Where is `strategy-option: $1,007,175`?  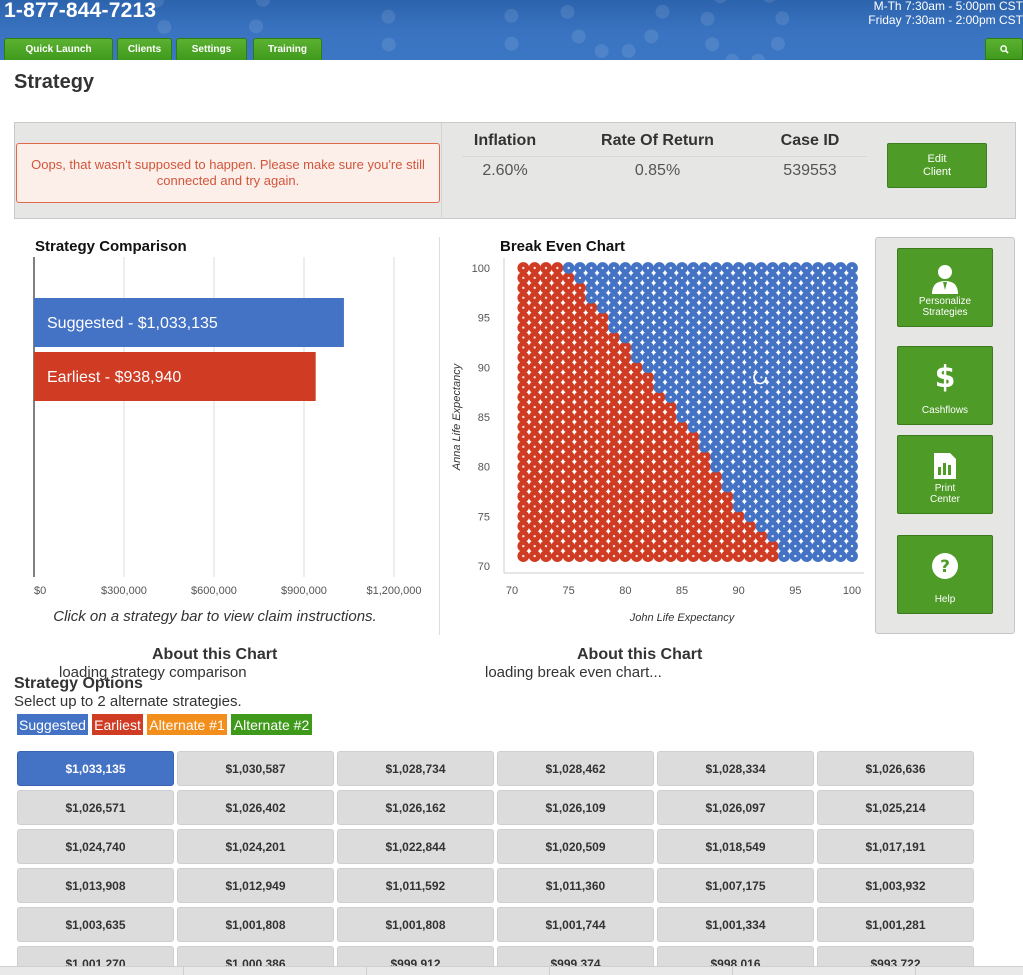
strategy-option: $1,007,175 is located at coordinates (735, 885).